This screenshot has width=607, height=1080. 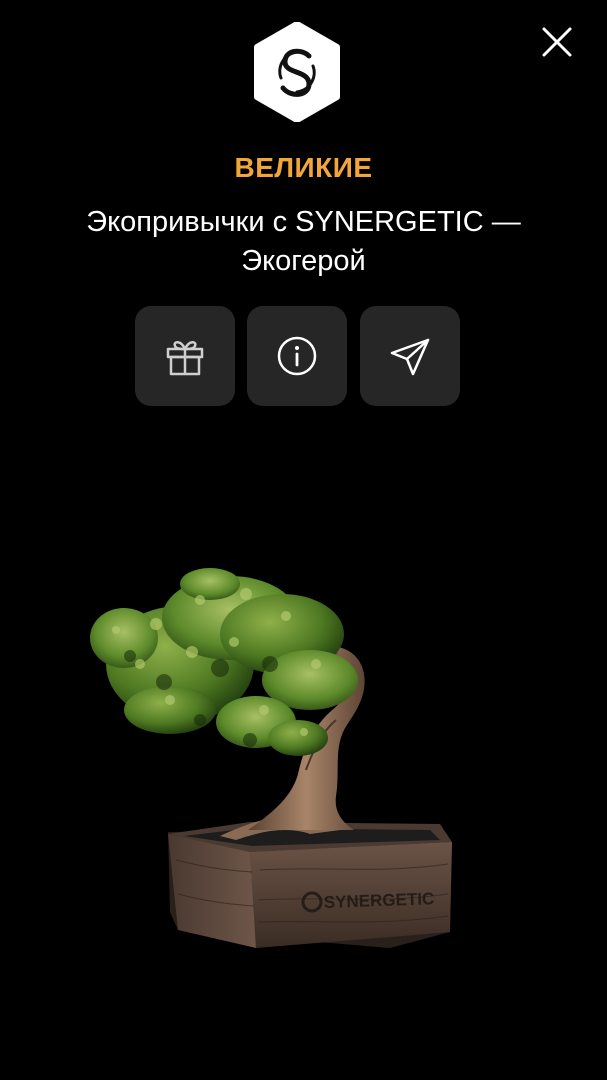 I want to click on close-icon, so click(x=557, y=42).